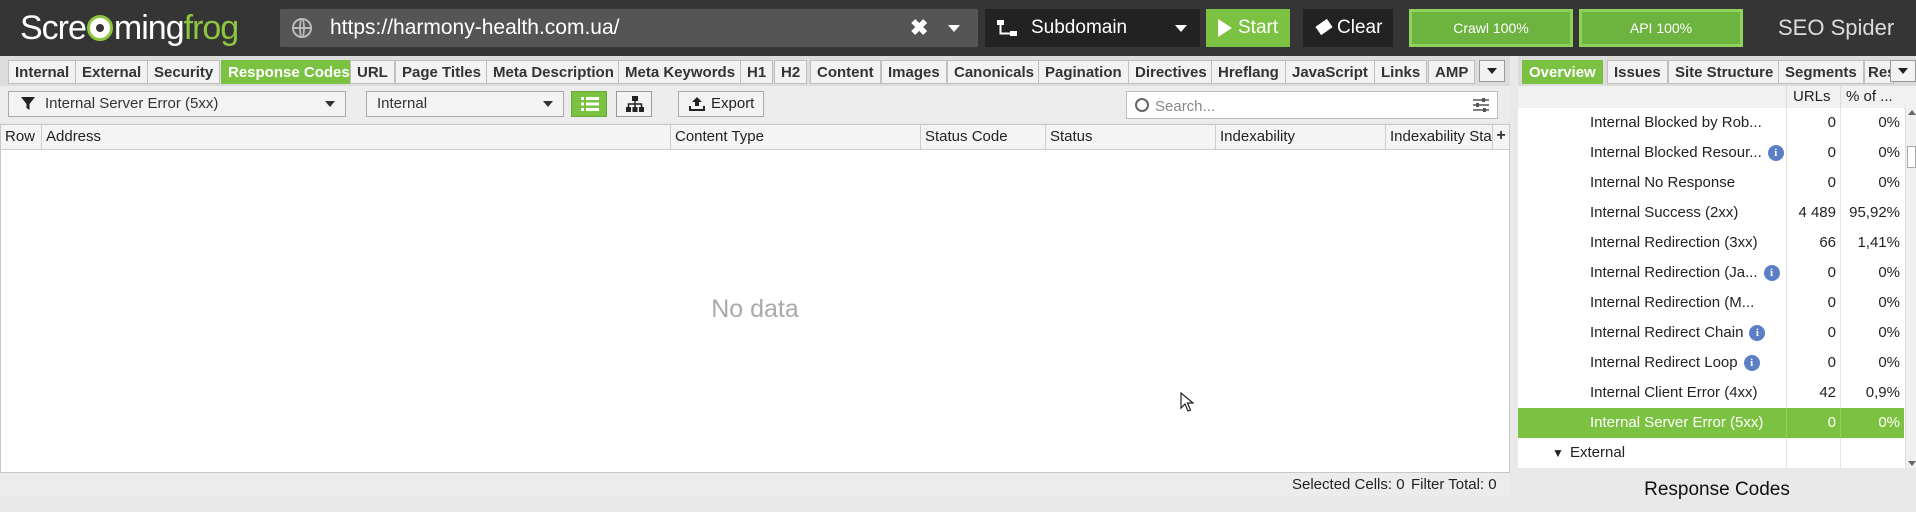 Image resolution: width=1916 pixels, height=512 pixels. What do you see at coordinates (372, 72) in the screenshot?
I see `tab-url: URL` at bounding box center [372, 72].